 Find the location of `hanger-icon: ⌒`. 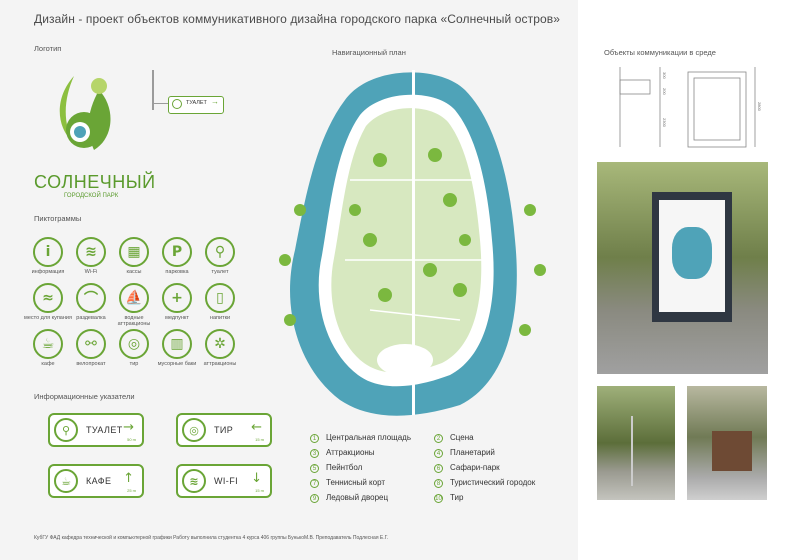

hanger-icon: ⌒ is located at coordinates (91, 298).